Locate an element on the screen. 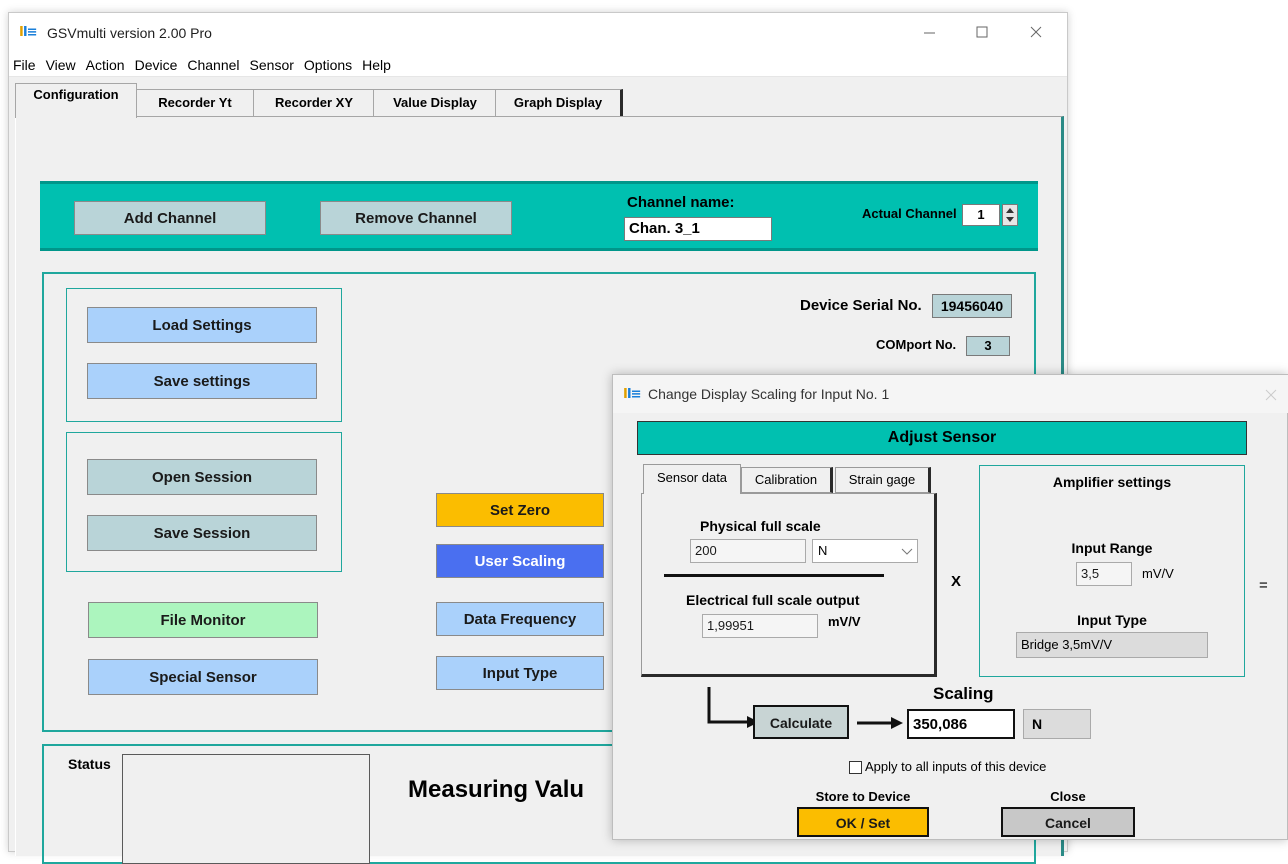 Image resolution: width=1288 pixels, height=864 pixels. dialog-logo-icon: II≡ is located at coordinates (632, 394).